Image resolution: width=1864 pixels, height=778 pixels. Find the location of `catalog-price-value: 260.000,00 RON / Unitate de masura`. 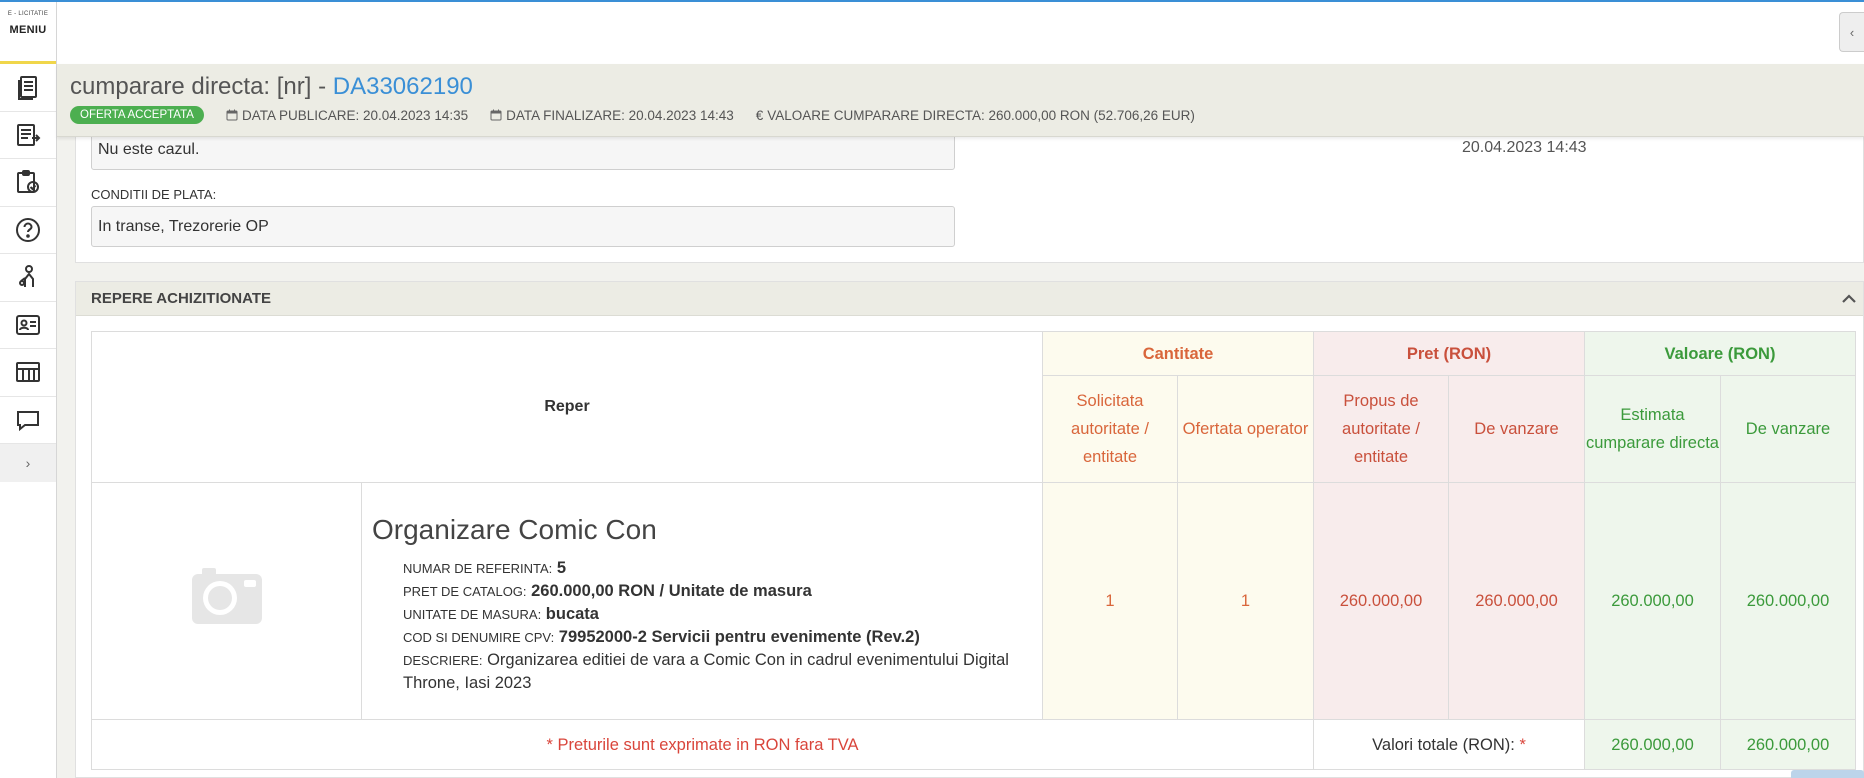

catalog-price-value: 260.000,00 RON / Unitate de masura is located at coordinates (671, 591).